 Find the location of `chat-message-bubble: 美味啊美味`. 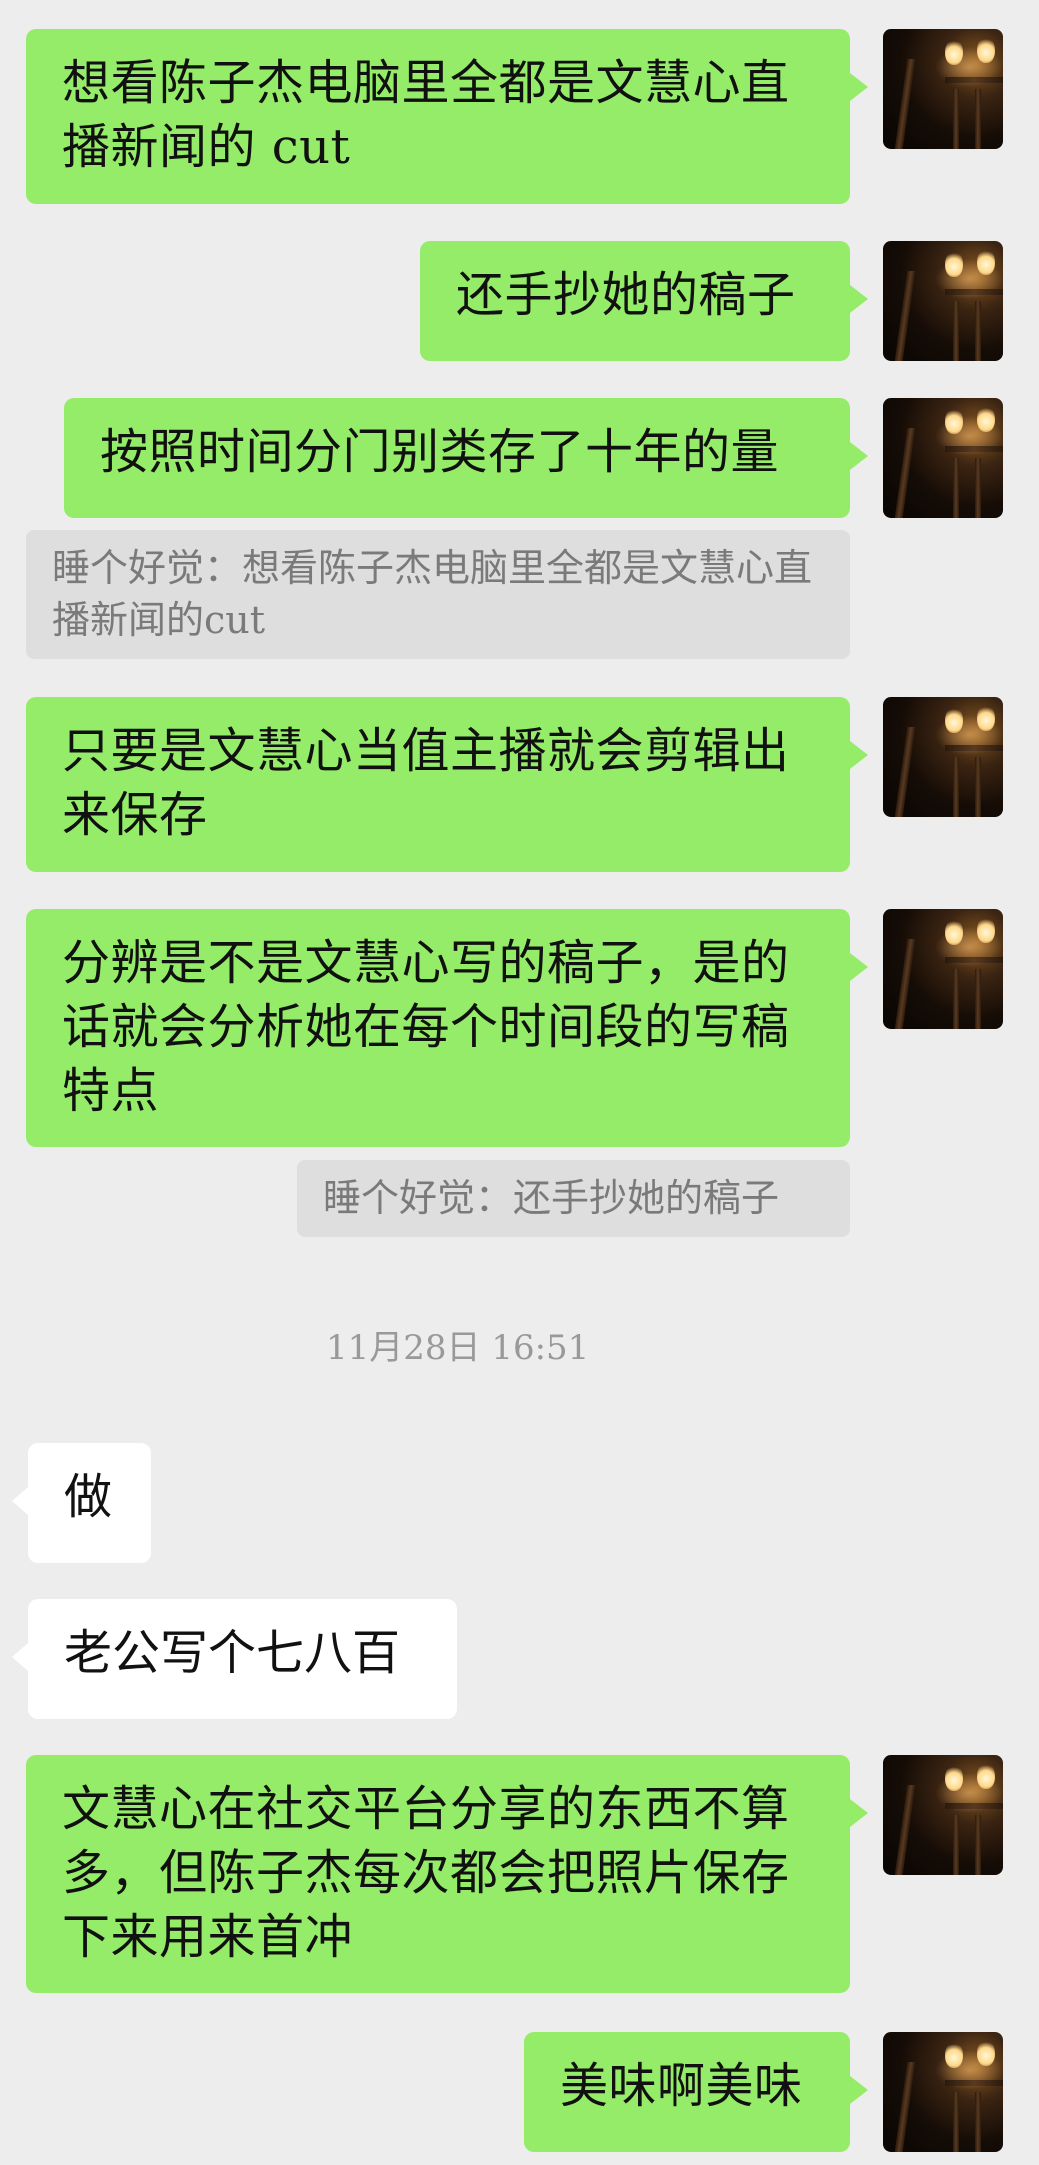

chat-message-bubble: 美味啊美味 is located at coordinates (696, 2092).